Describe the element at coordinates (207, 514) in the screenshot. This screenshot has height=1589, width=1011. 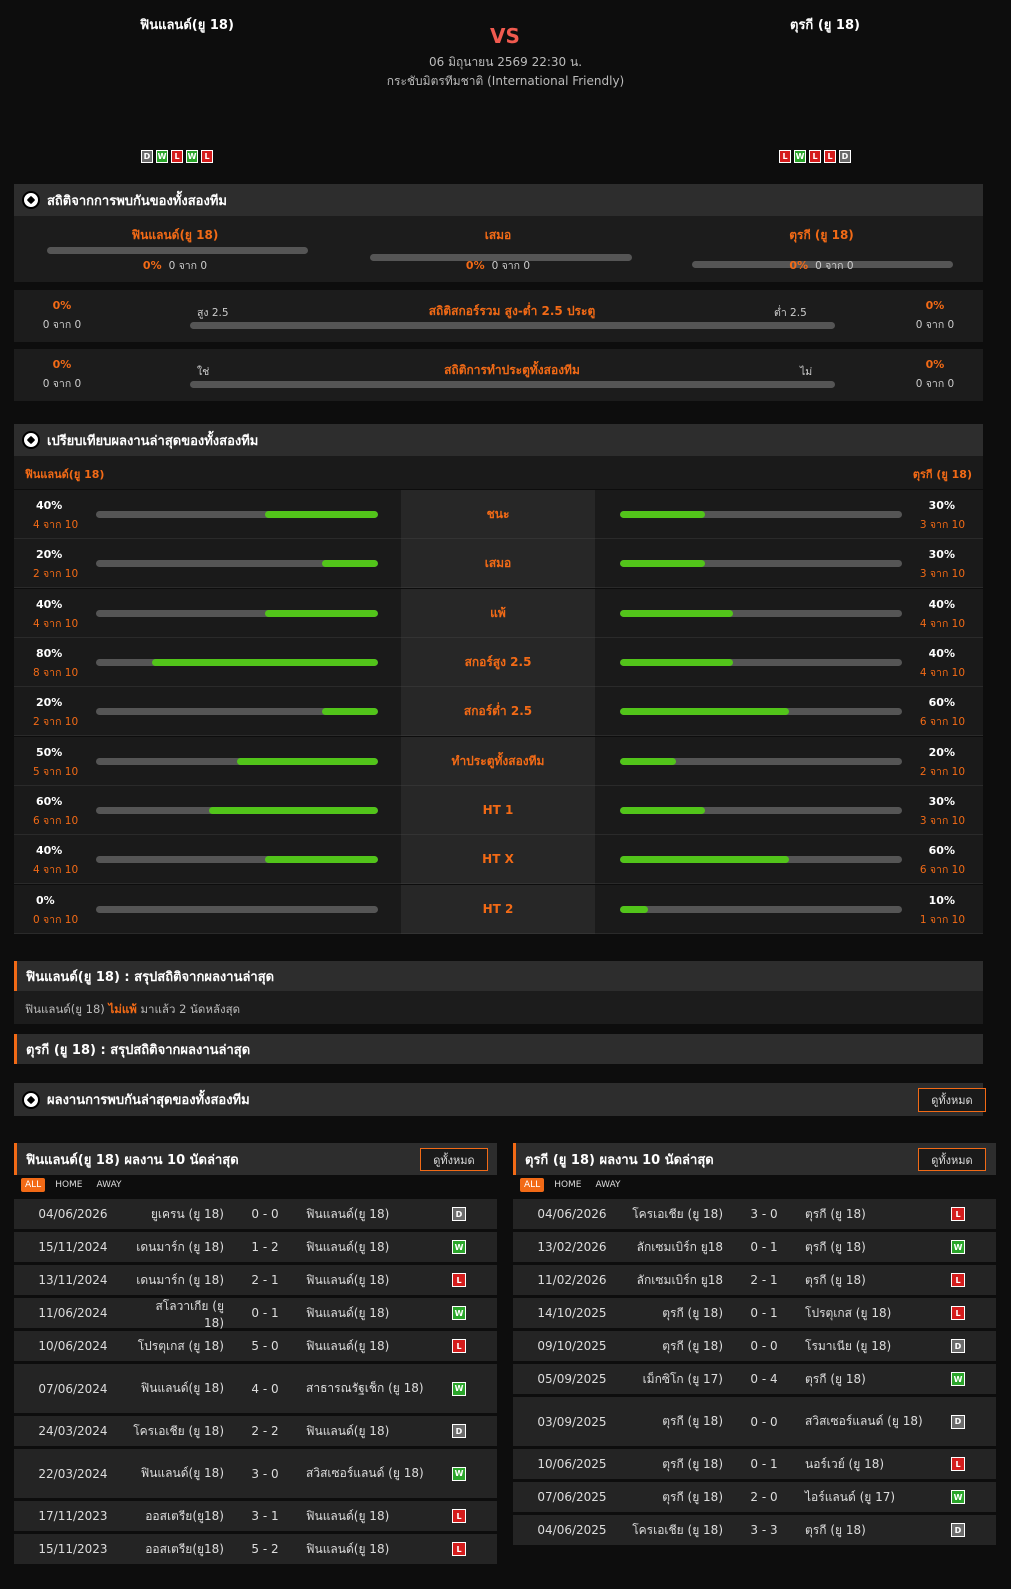
I see `compare-left: 40% 4 จาก 10` at that location.